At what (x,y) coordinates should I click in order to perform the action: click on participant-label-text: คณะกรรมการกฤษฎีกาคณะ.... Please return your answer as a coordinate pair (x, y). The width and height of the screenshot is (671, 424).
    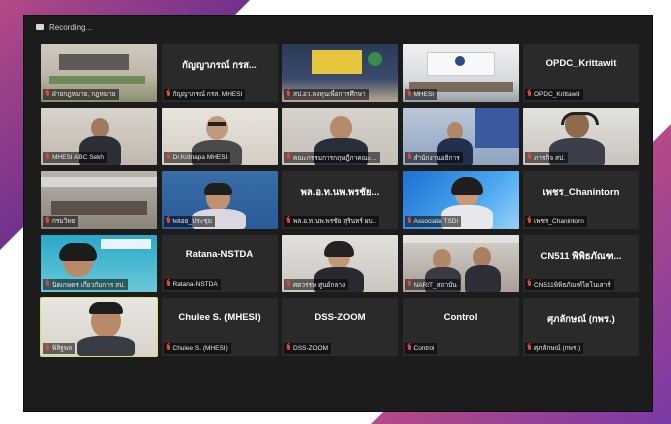
    Looking at the image, I should click on (335, 158).